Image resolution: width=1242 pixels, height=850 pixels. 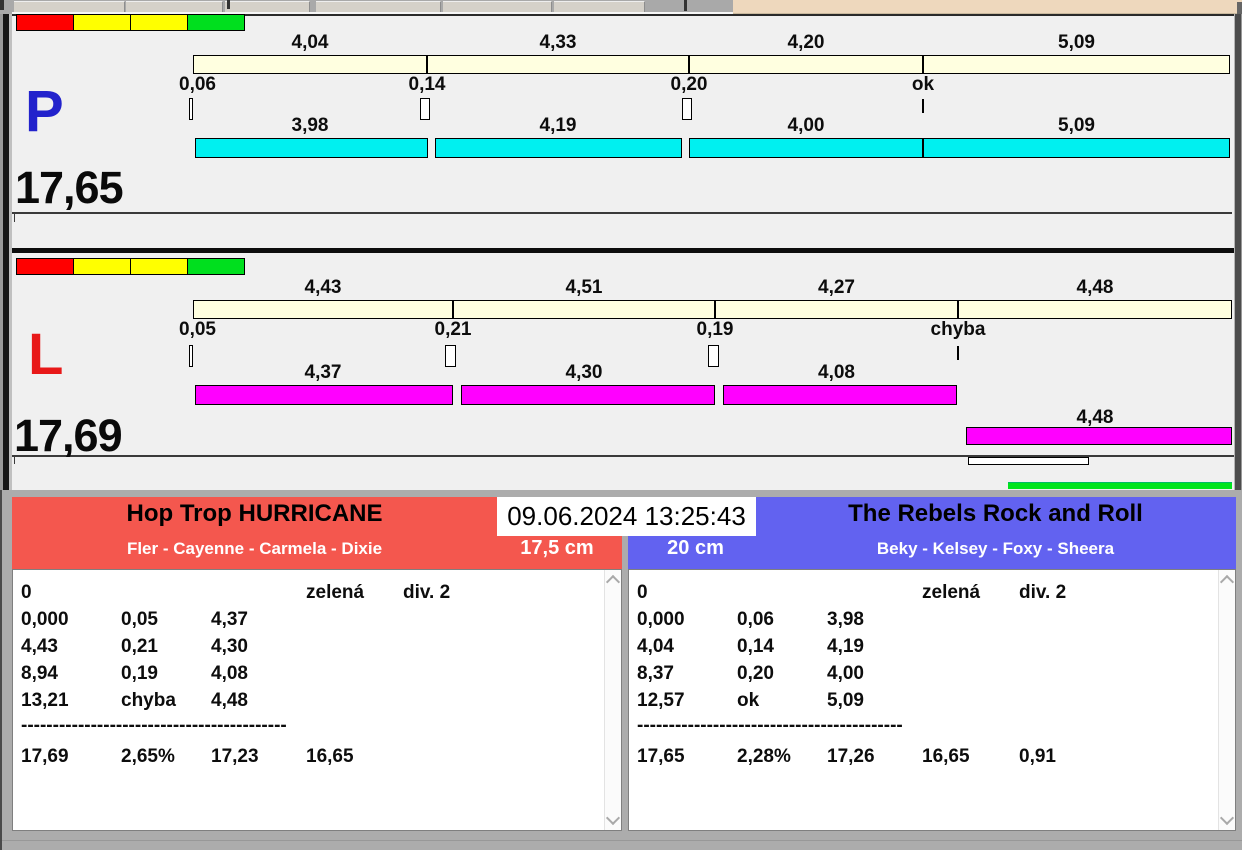 I want to click on crossing-label: 0,06, so click(x=197, y=84).